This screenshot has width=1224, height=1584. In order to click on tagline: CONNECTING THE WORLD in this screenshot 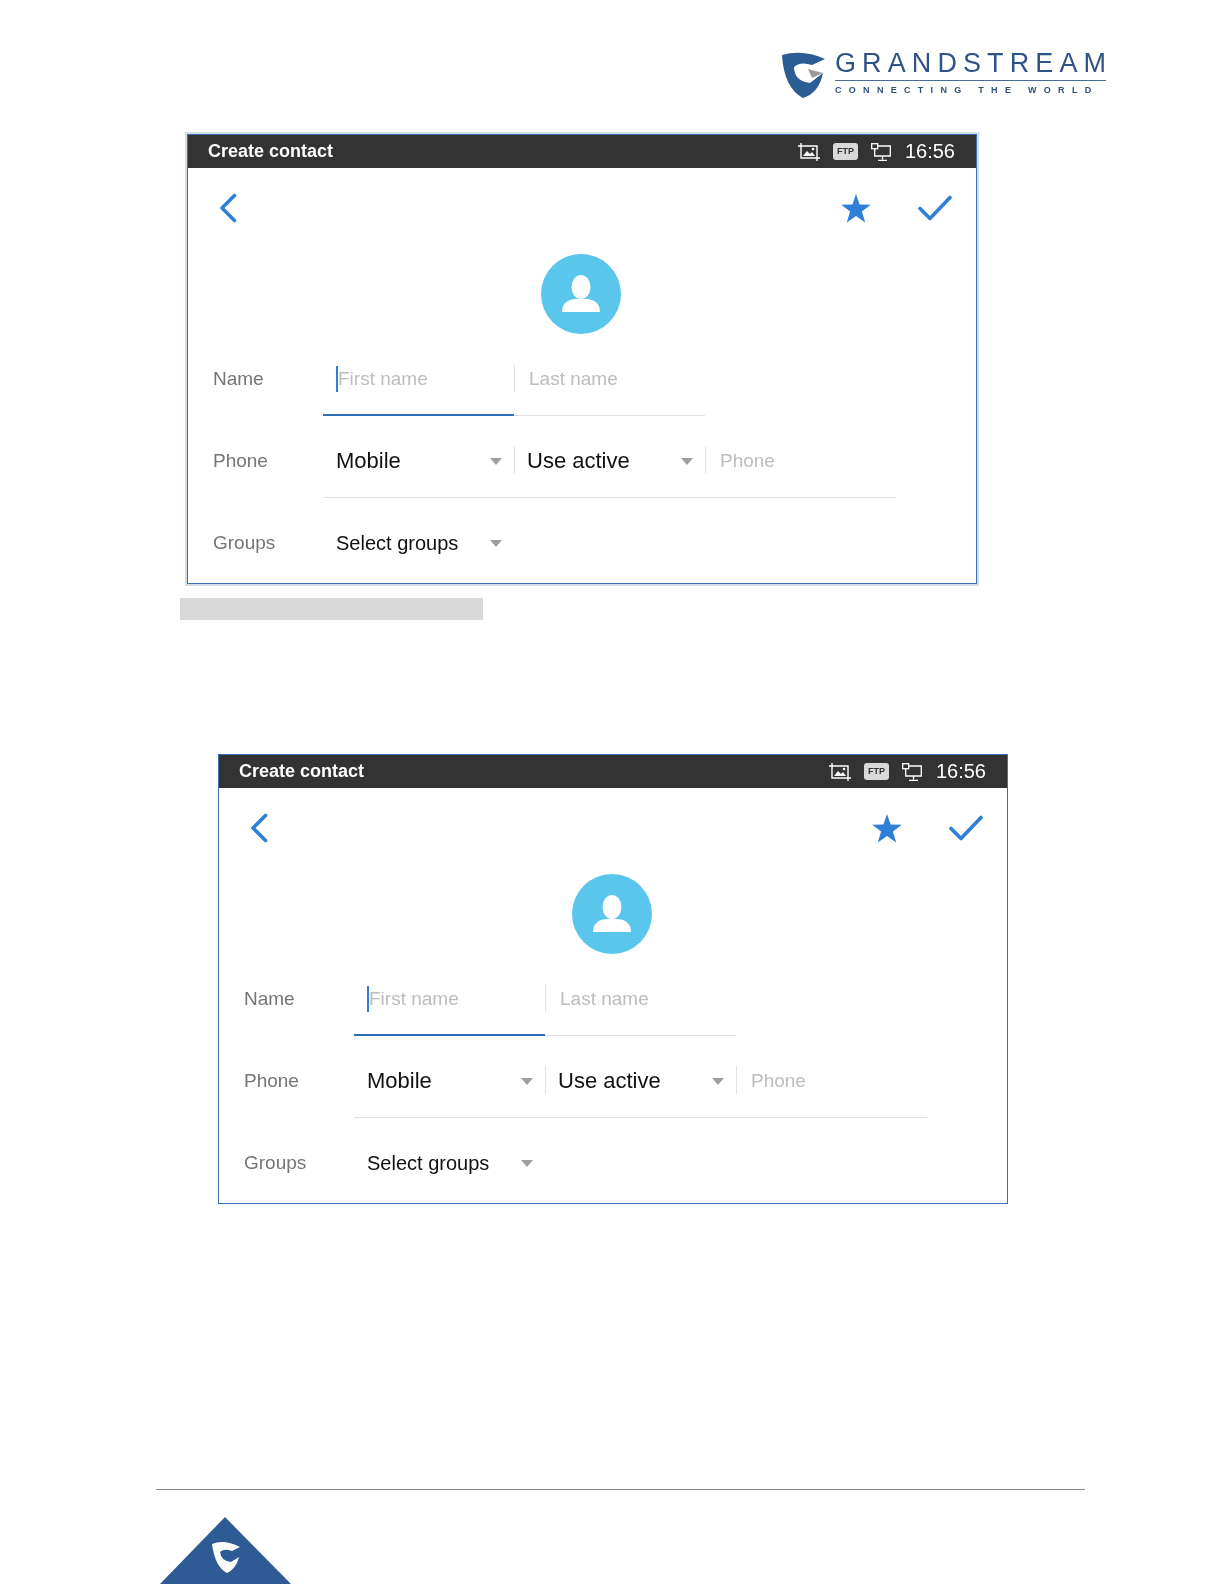, I will do `click(967, 90)`.